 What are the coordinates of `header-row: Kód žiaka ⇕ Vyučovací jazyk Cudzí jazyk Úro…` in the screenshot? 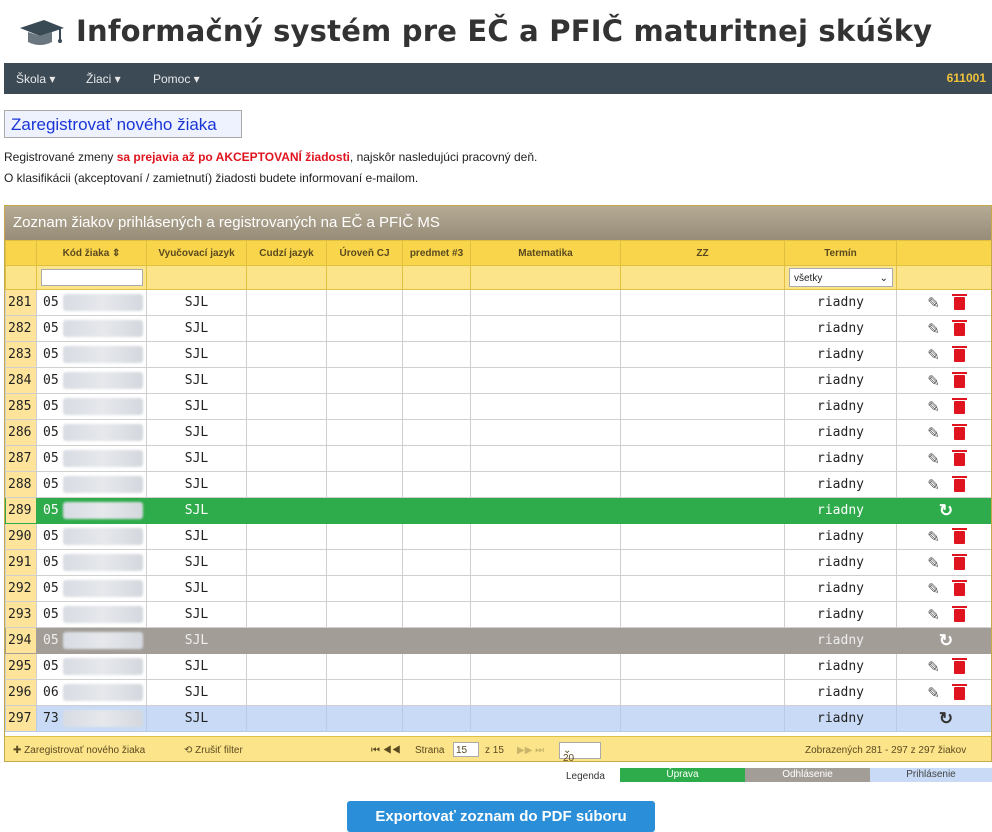 It's located at (498, 253).